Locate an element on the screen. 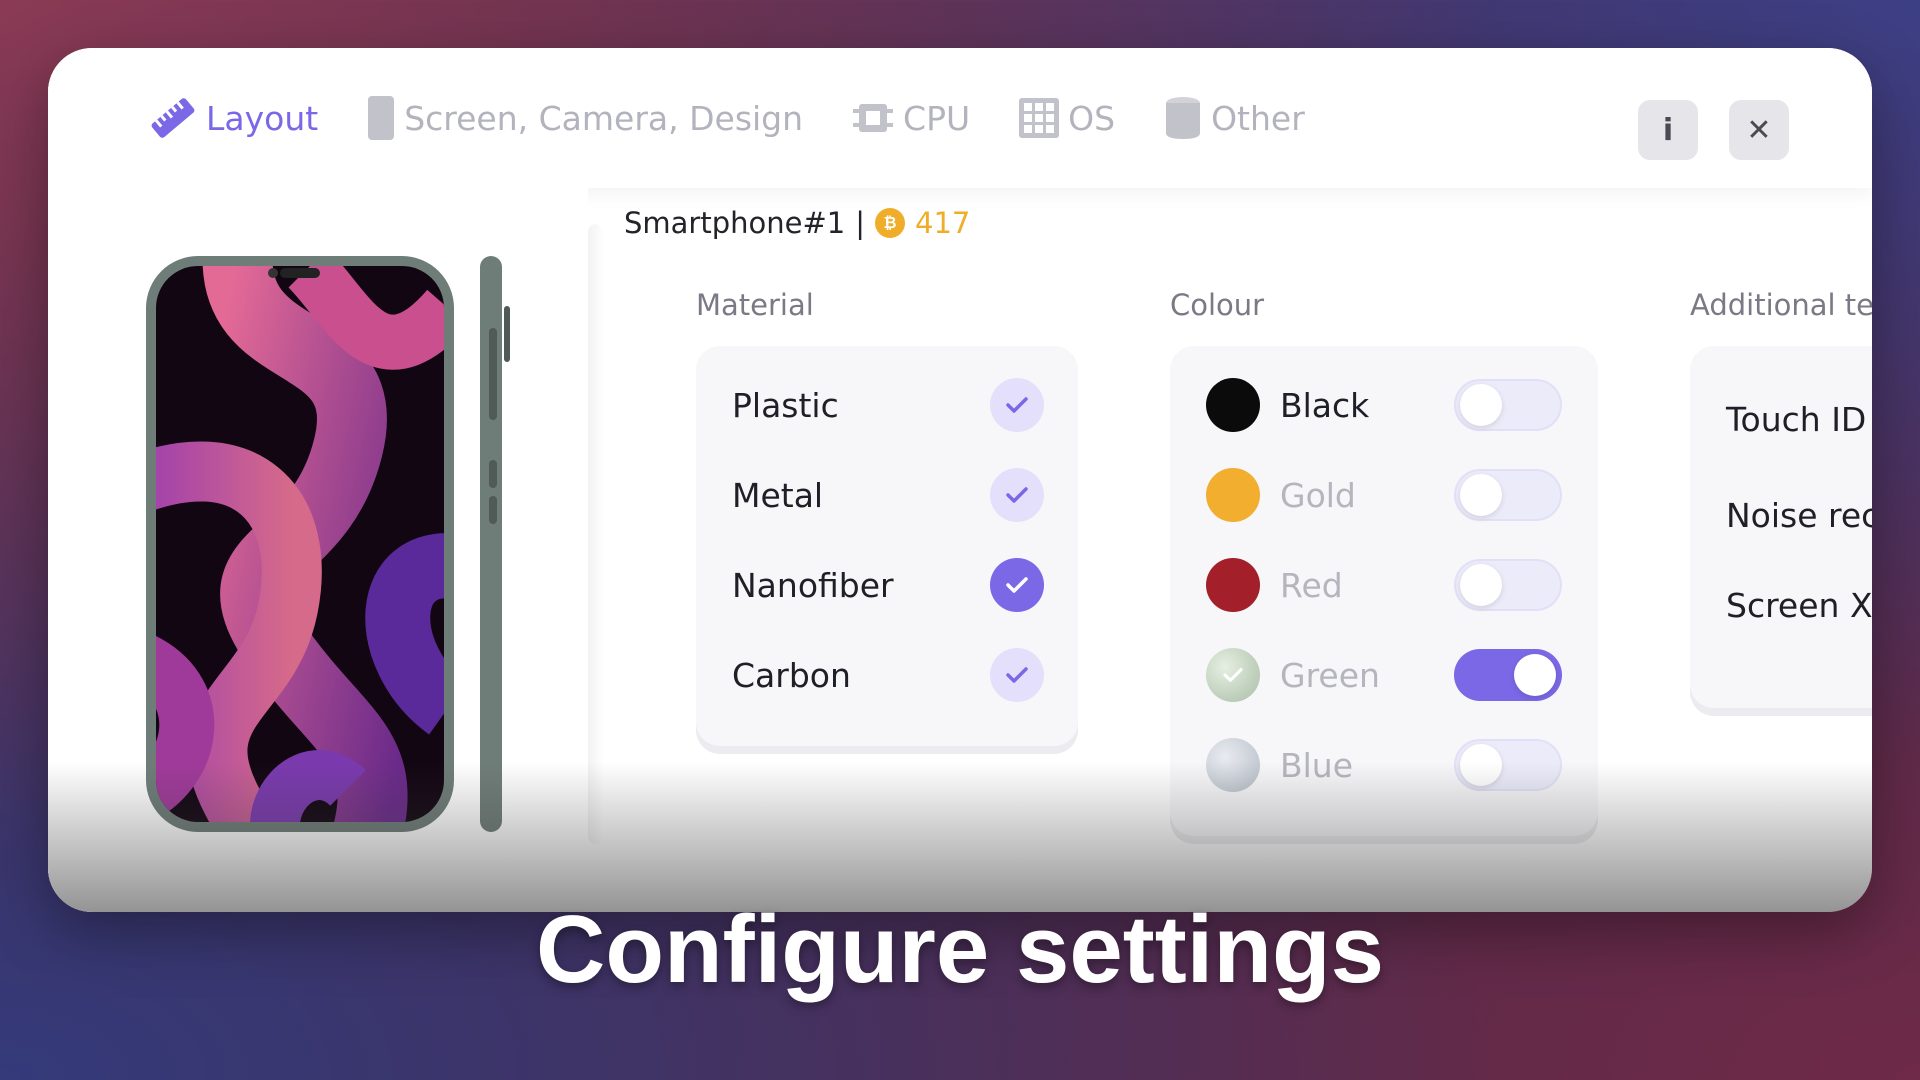 This screenshot has height=1080, width=1920. grid-icon is located at coordinates (1039, 118).